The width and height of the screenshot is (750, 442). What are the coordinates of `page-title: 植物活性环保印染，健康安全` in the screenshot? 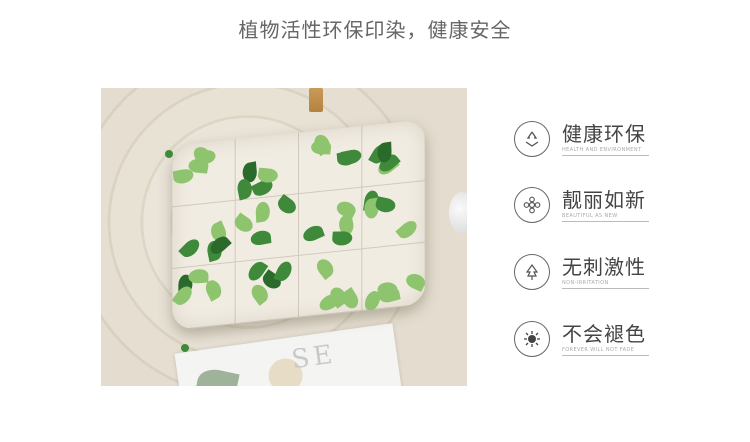 It's located at (375, 30).